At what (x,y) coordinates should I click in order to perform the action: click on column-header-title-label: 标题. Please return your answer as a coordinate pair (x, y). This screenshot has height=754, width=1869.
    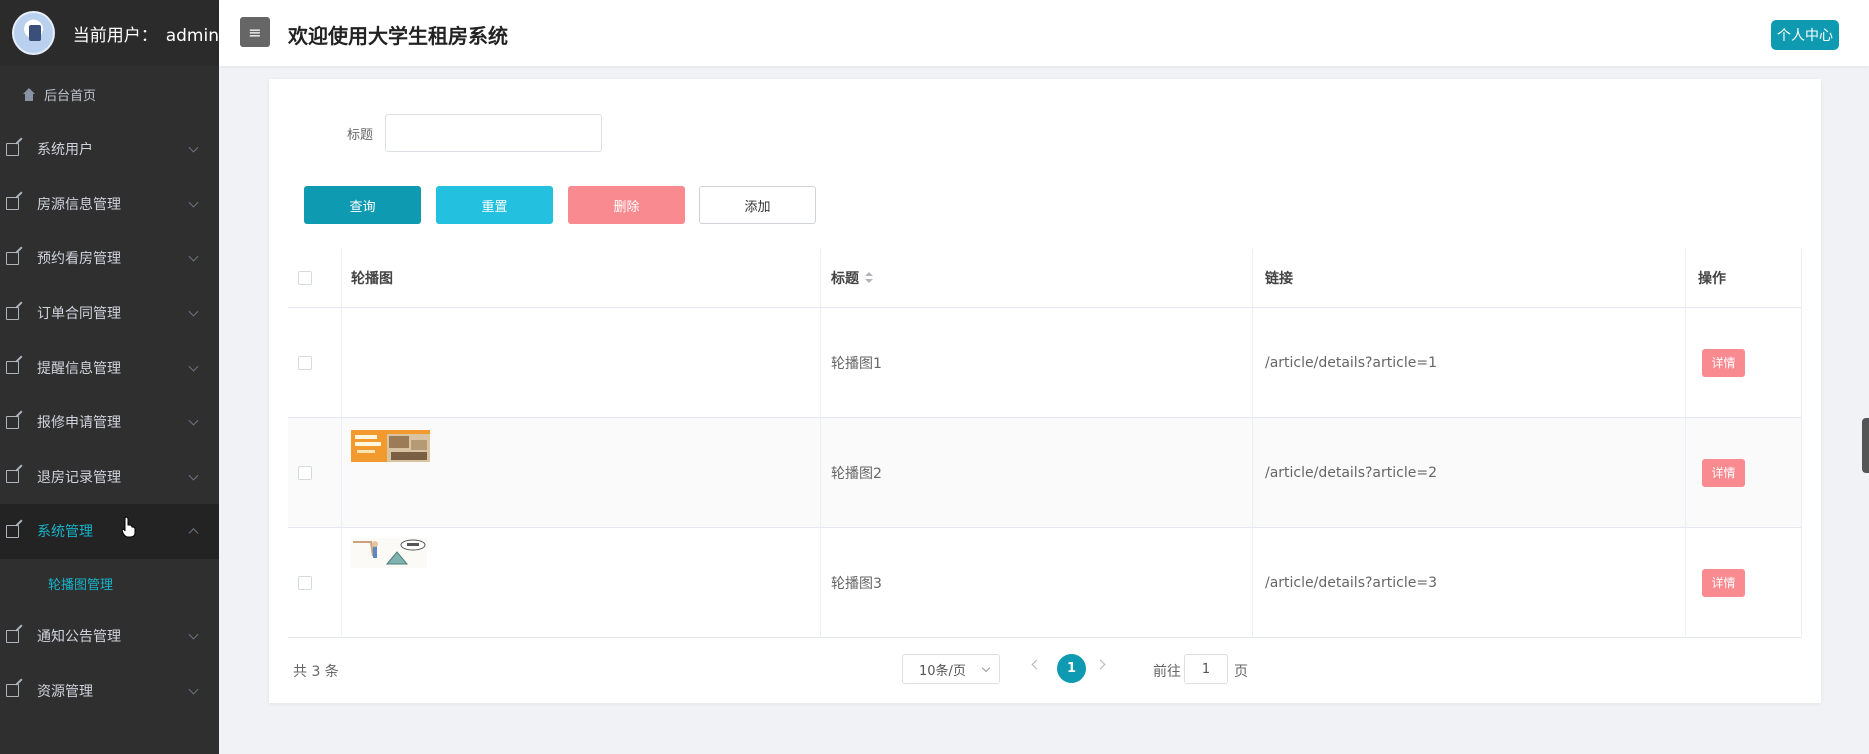
    Looking at the image, I should click on (845, 279).